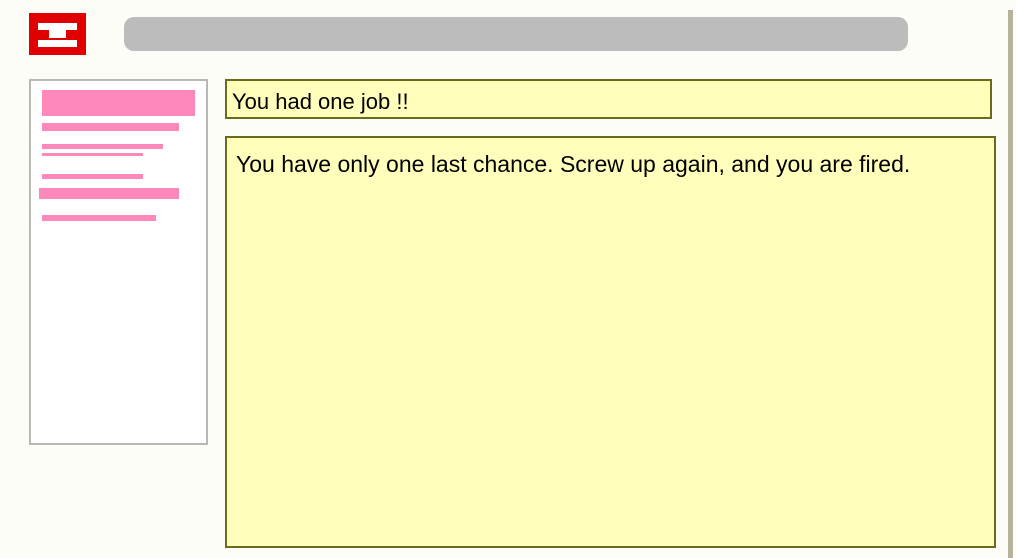 Image resolution: width=1016 pixels, height=558 pixels. What do you see at coordinates (608, 99) in the screenshot?
I see `subject-field: You had one job !!` at bounding box center [608, 99].